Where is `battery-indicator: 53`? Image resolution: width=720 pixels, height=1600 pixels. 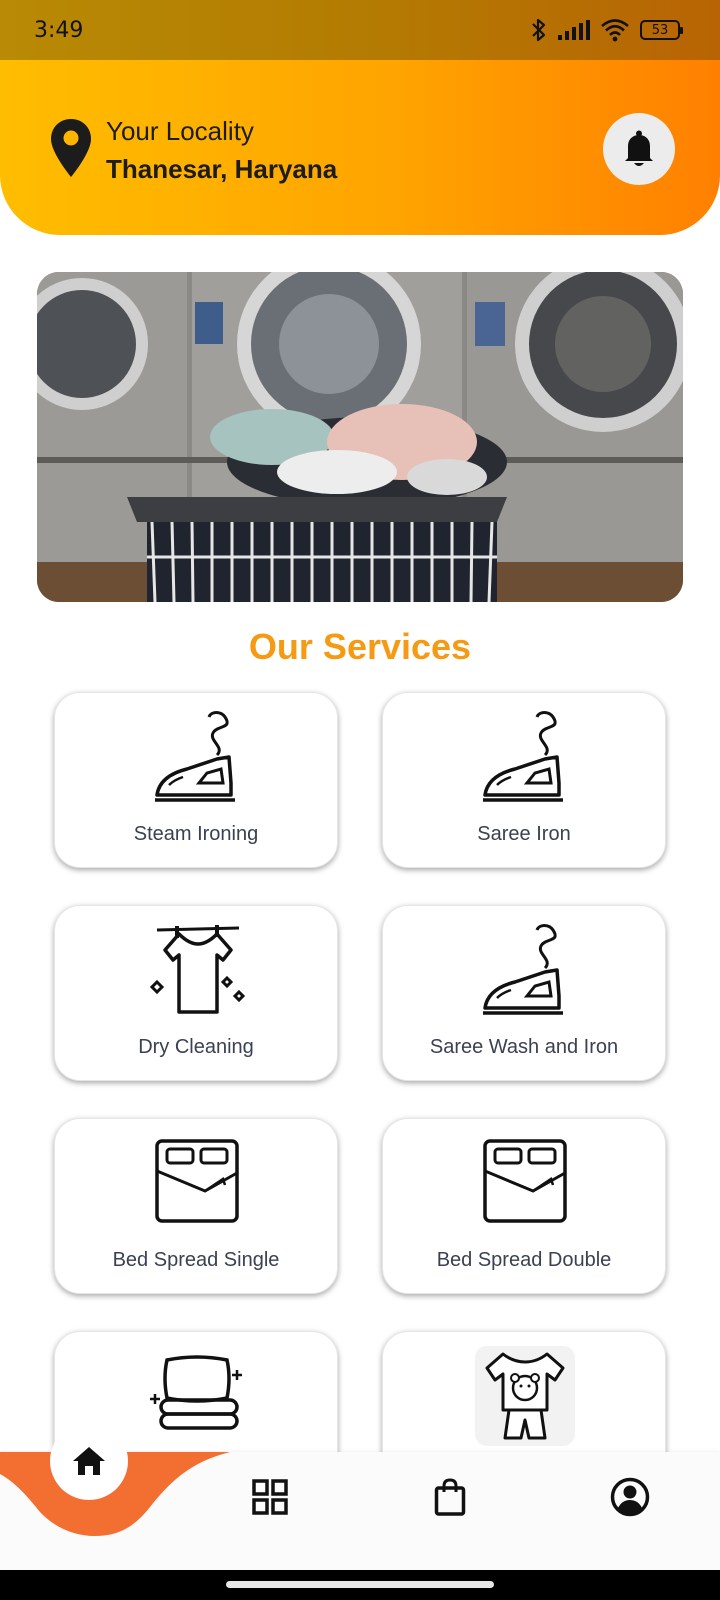 battery-indicator: 53 is located at coordinates (661, 30).